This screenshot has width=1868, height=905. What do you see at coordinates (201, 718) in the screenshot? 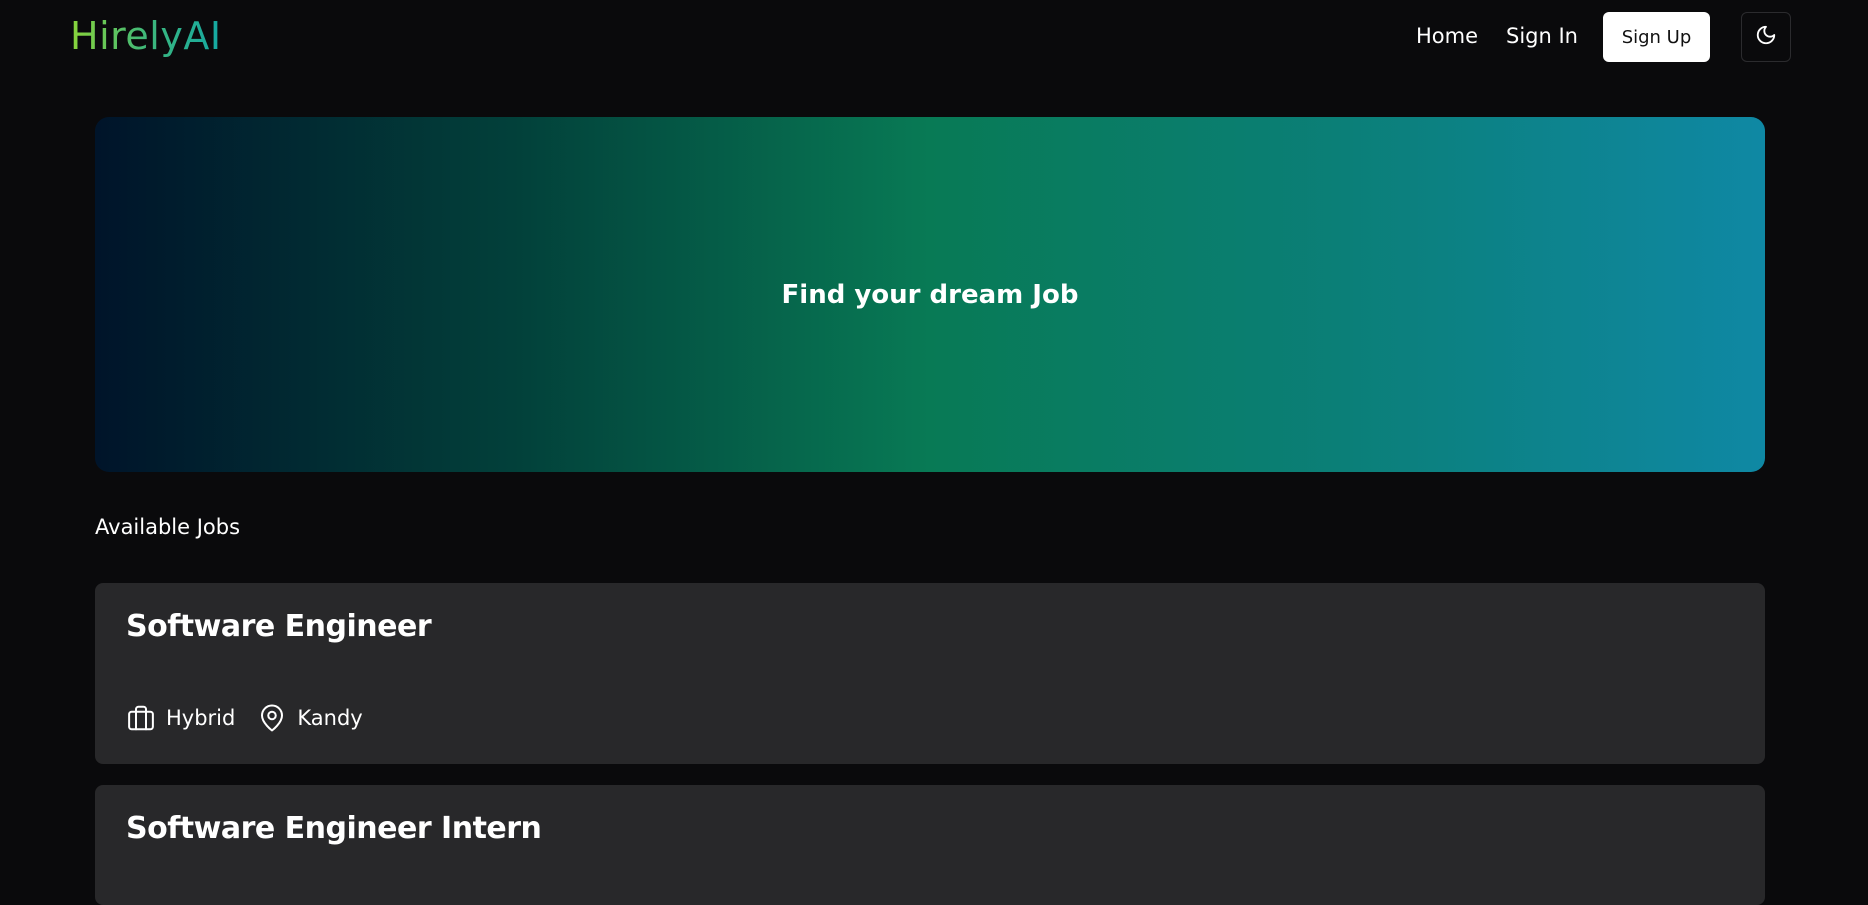
I see `job-type-label: Hybrid` at bounding box center [201, 718].